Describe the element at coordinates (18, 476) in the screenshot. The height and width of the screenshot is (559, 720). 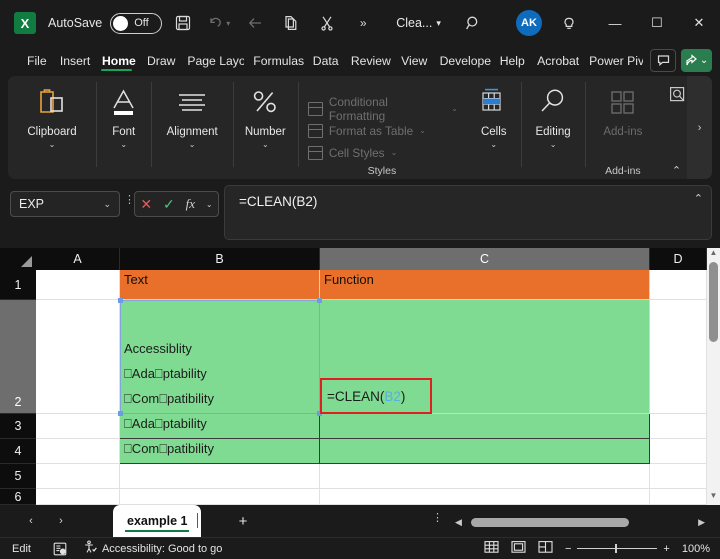
I see `row-header-5: 5` at that location.